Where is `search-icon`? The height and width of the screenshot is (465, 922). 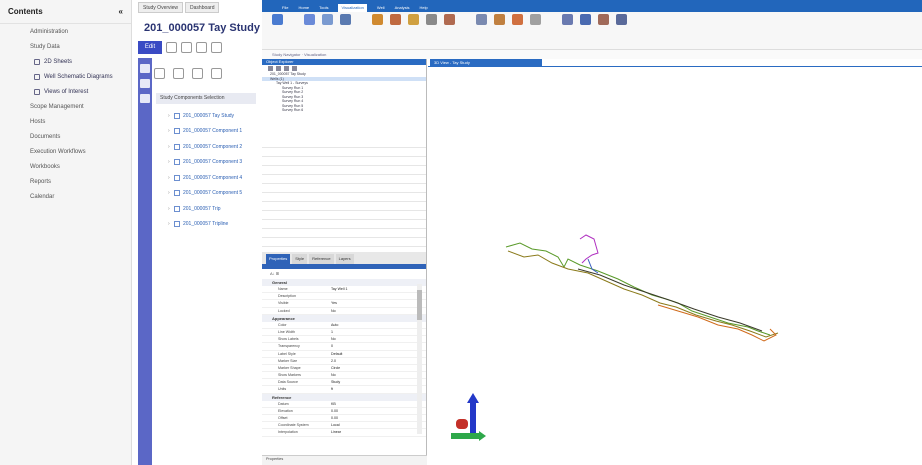
search-icon is located at coordinates (216, 73).